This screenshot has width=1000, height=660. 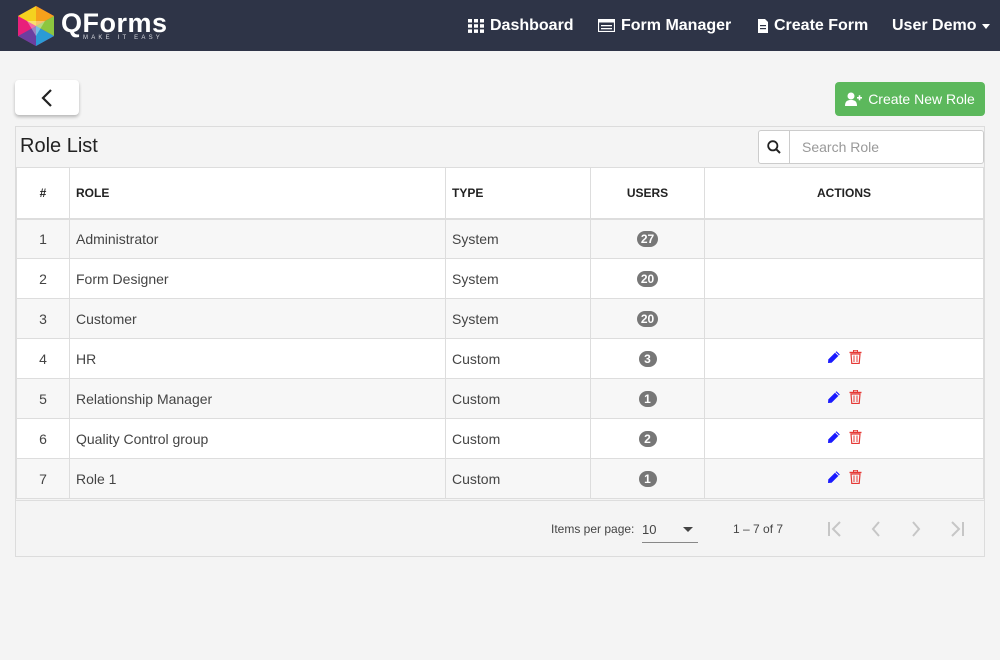 What do you see at coordinates (921, 99) in the screenshot?
I see `create-role-label: Create New Role` at bounding box center [921, 99].